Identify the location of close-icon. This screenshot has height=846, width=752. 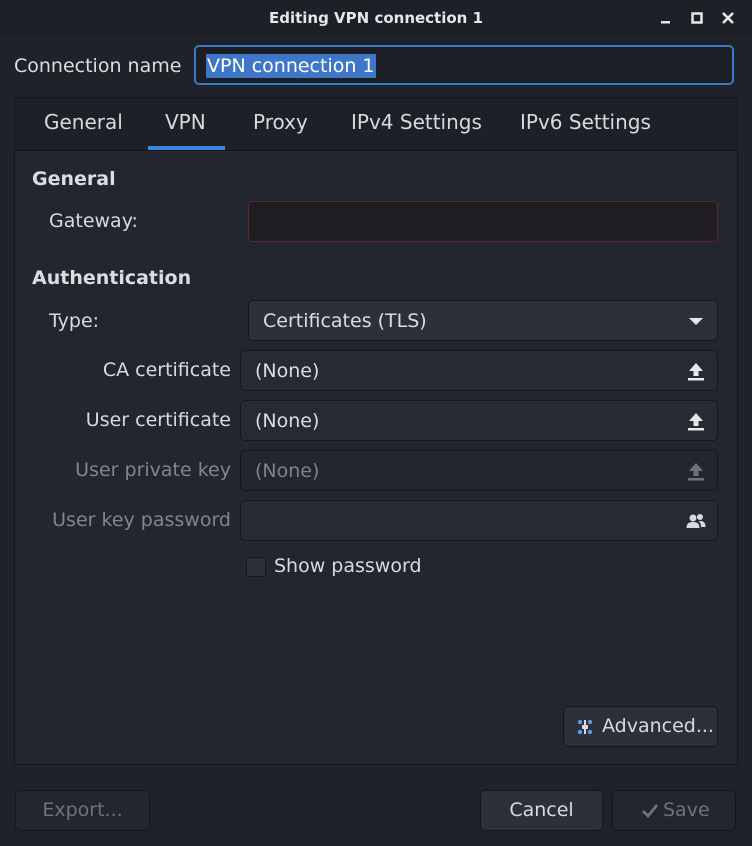
(728, 18).